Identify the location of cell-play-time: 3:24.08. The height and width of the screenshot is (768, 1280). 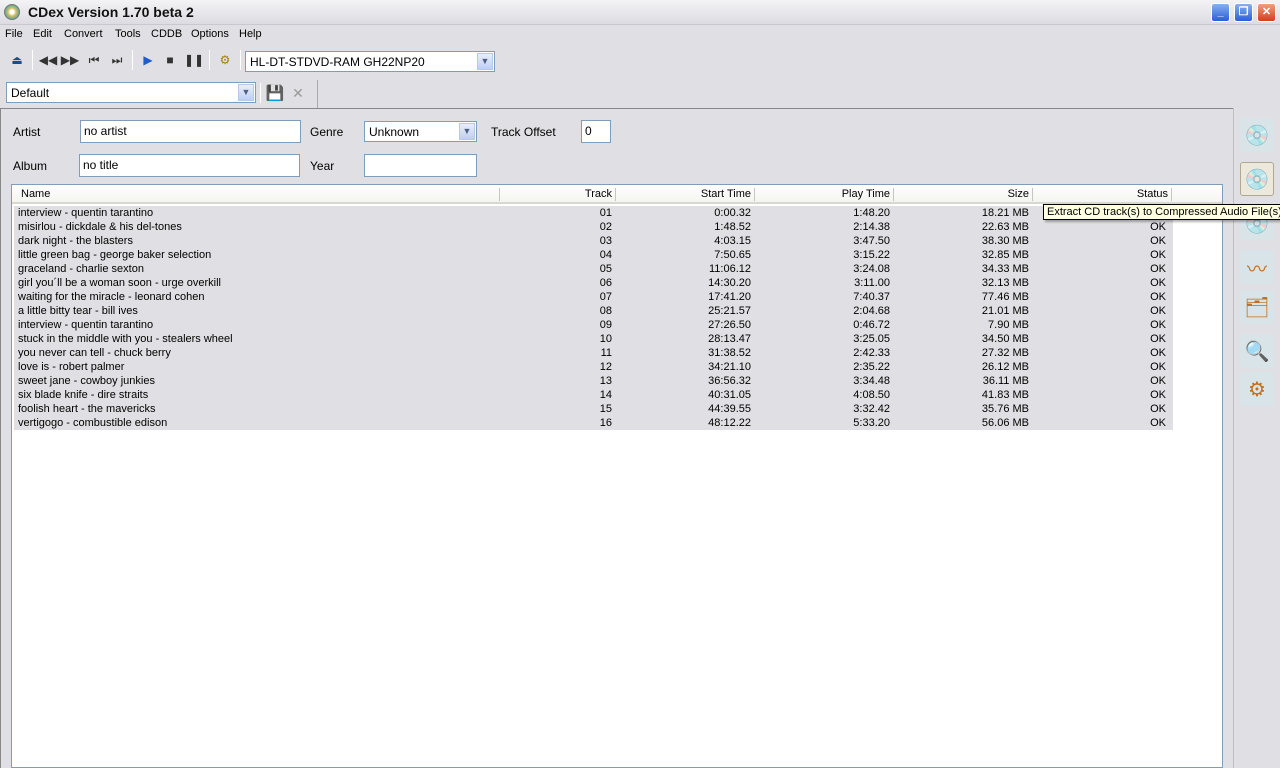
(871, 269).